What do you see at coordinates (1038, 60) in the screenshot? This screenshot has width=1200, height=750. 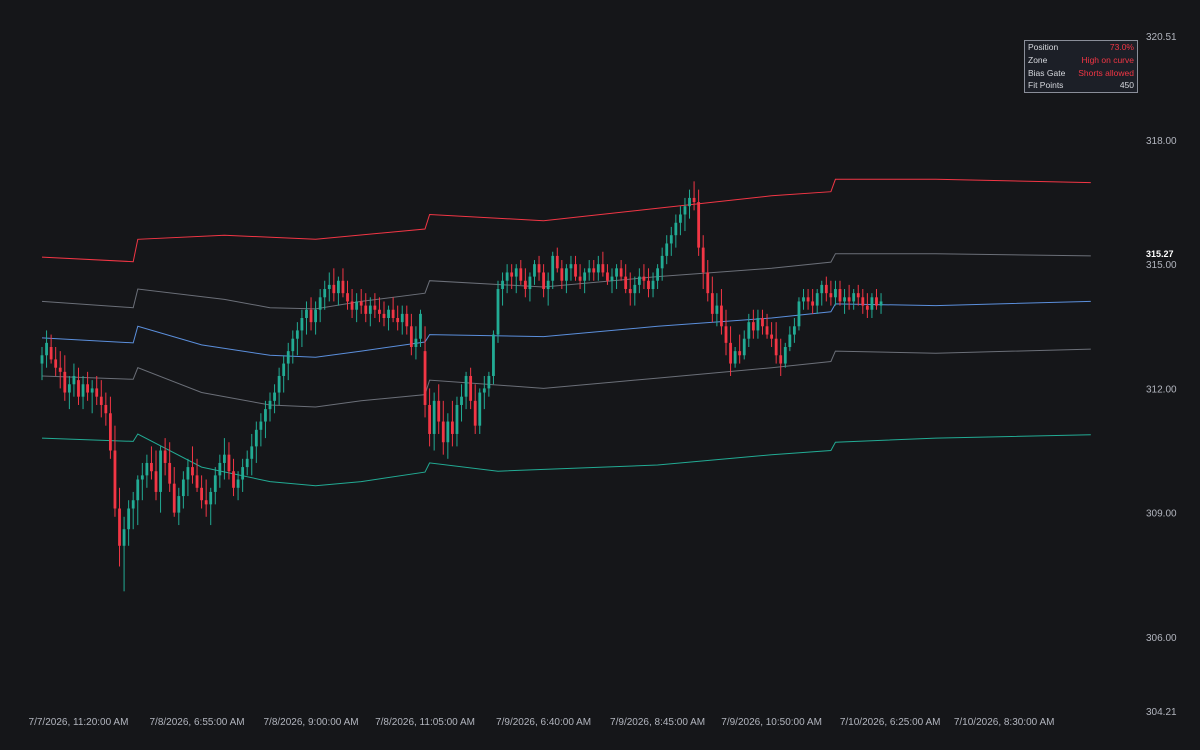 I see `info-label: Zone` at bounding box center [1038, 60].